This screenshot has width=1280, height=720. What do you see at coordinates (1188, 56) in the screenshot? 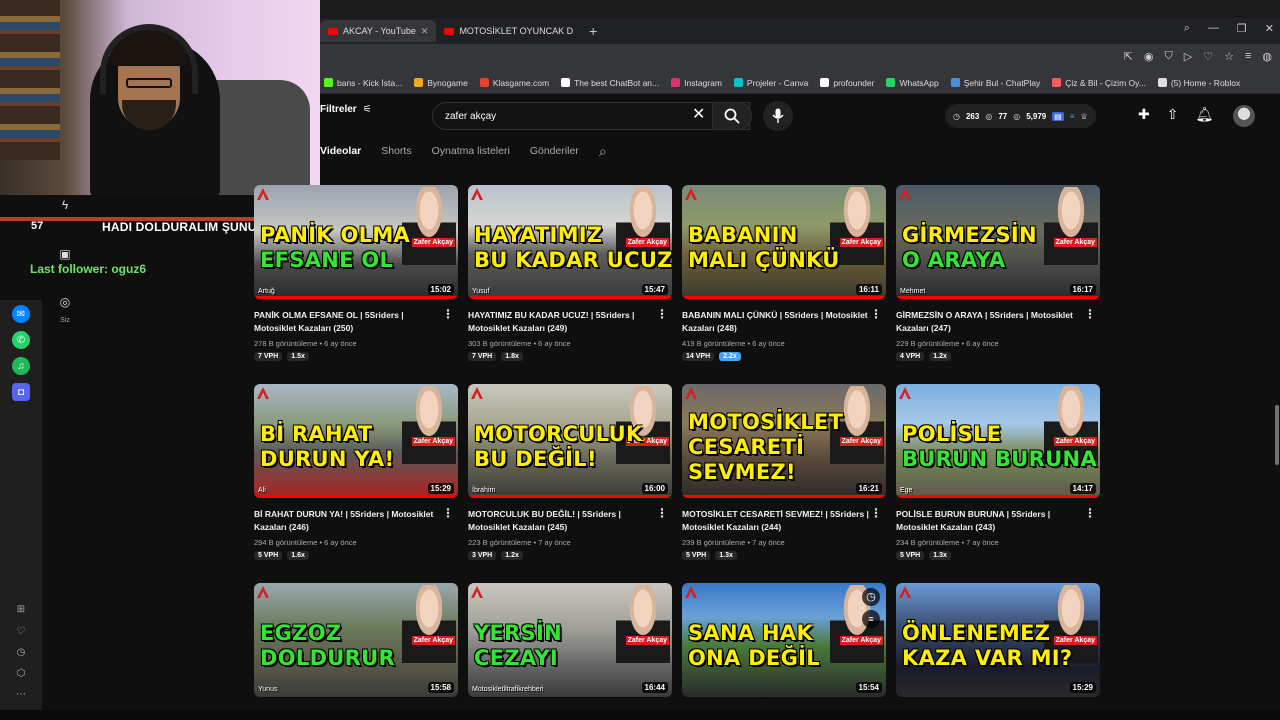
I see `play-icon: ▷` at bounding box center [1188, 56].